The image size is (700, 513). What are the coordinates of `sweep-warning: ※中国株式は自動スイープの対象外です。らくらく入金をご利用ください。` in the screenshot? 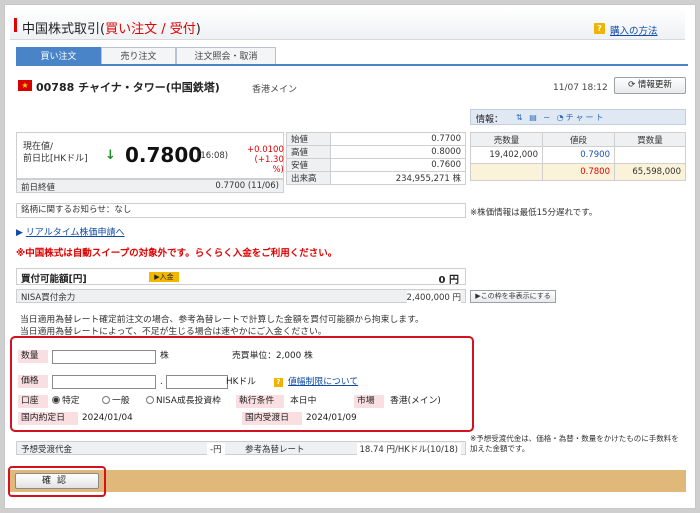 It's located at (177, 253).